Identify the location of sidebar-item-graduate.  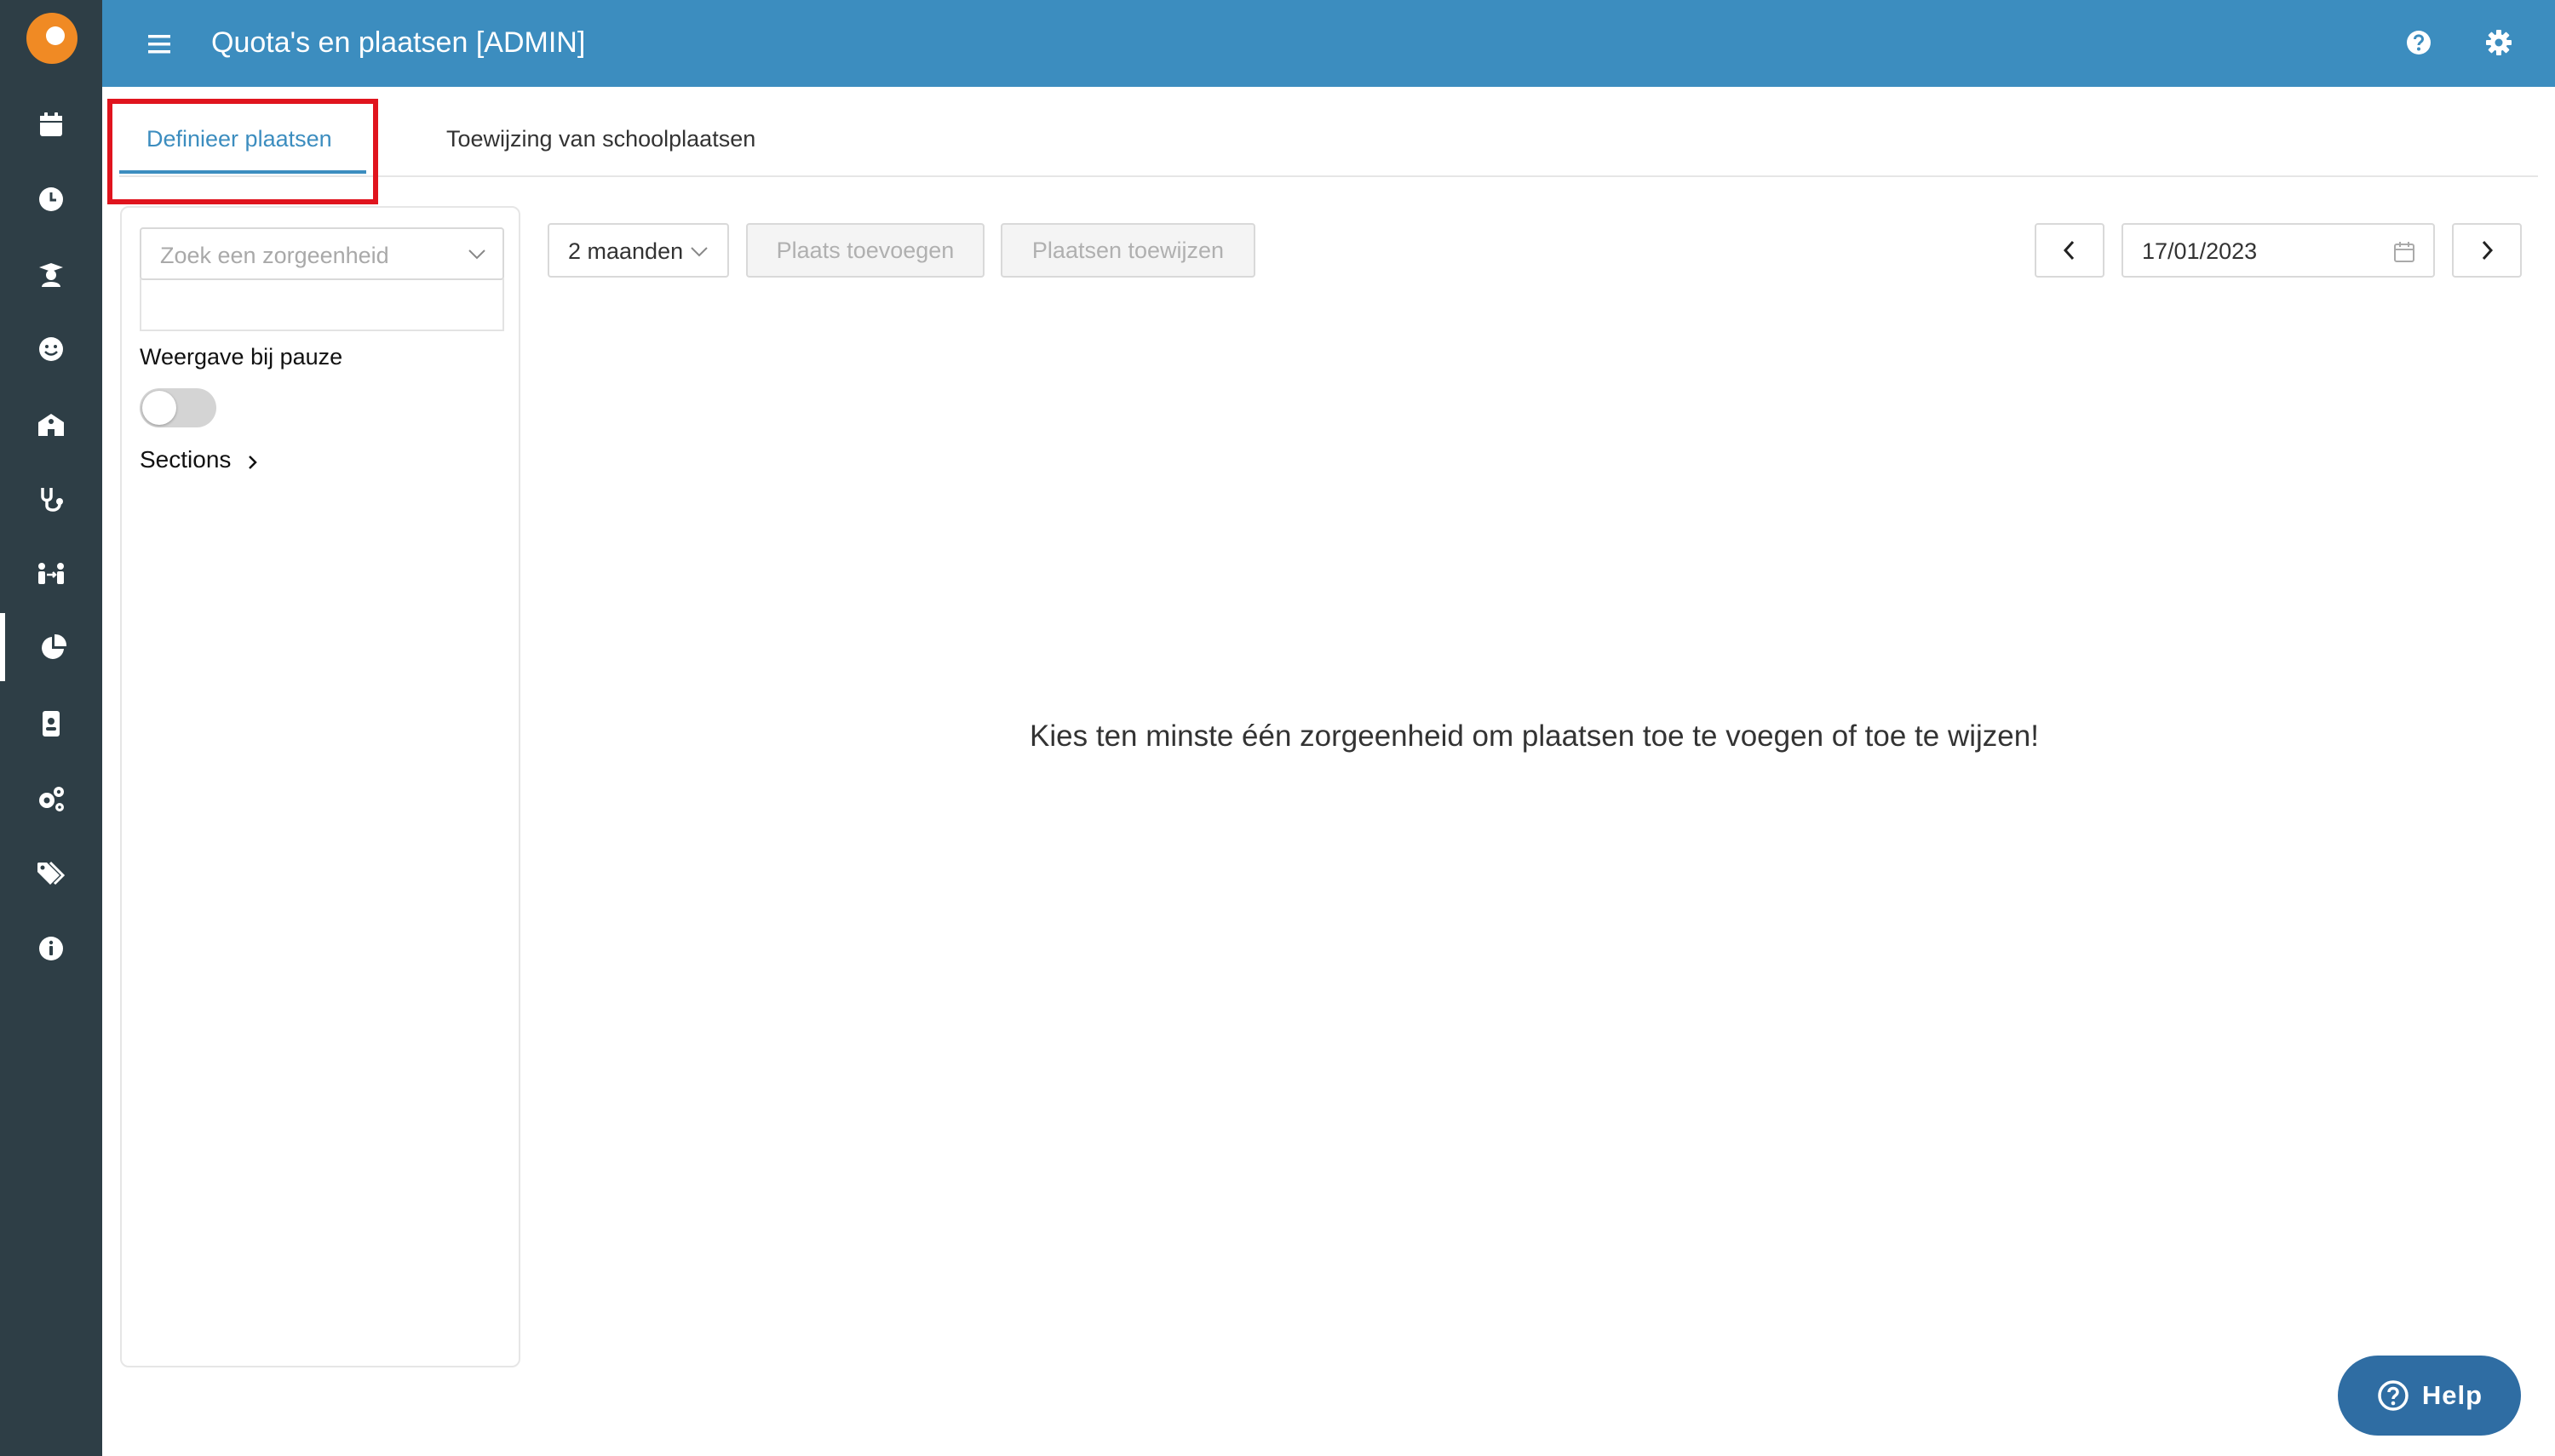
(51, 274).